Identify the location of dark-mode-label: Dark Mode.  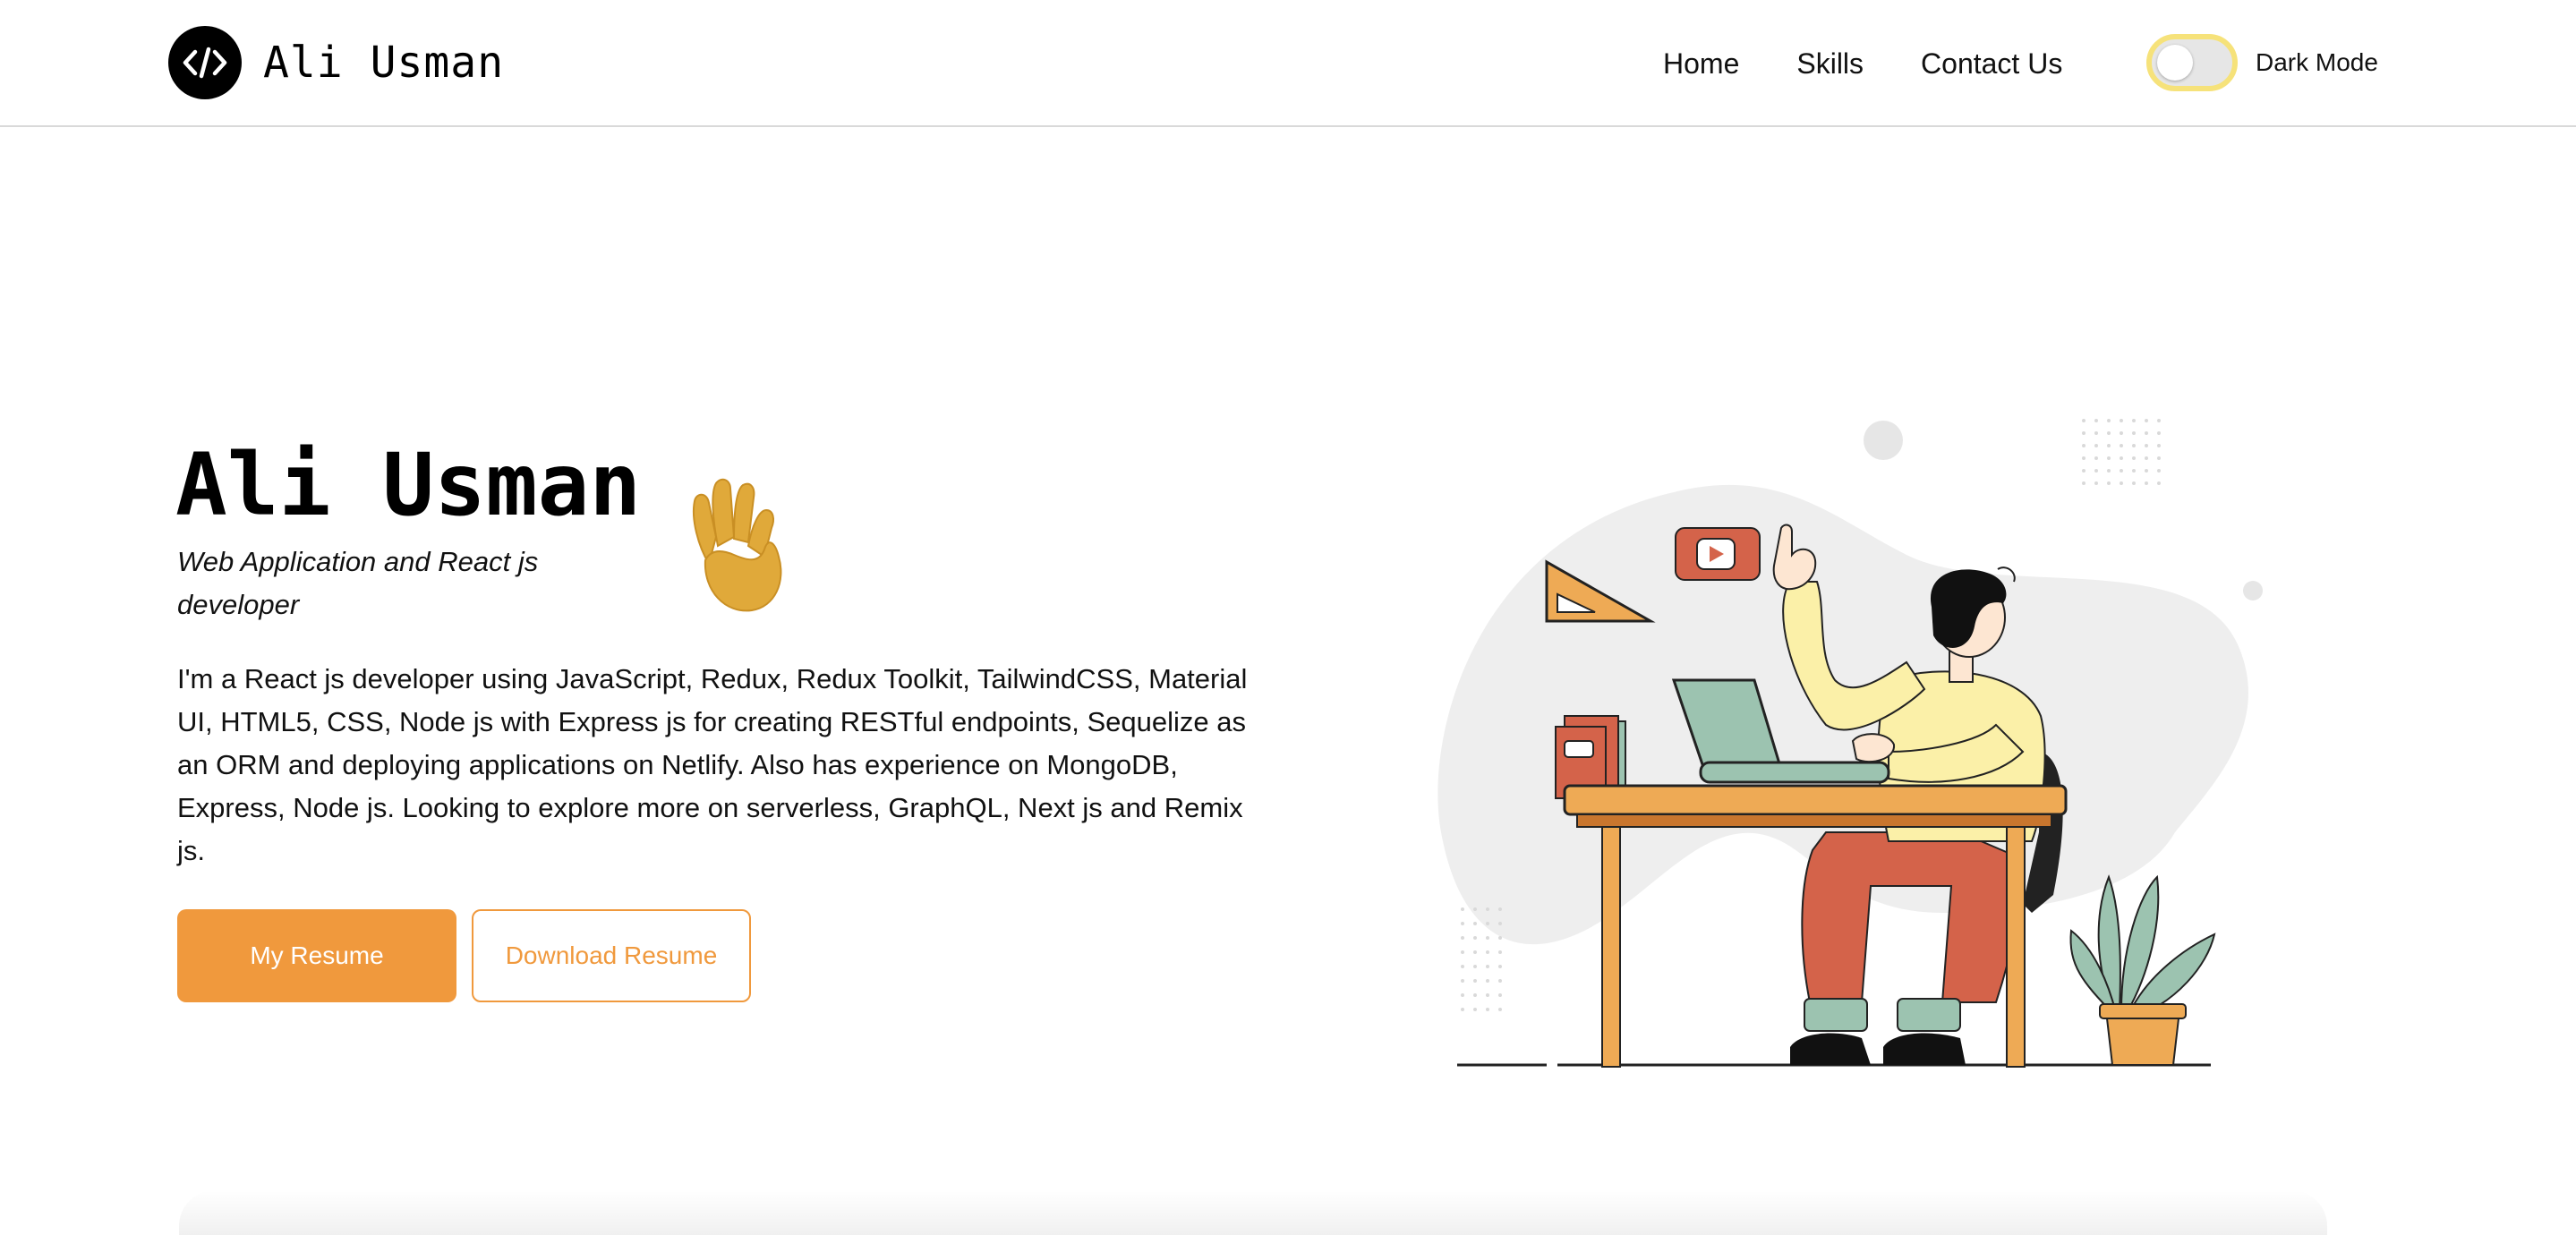
(2317, 62).